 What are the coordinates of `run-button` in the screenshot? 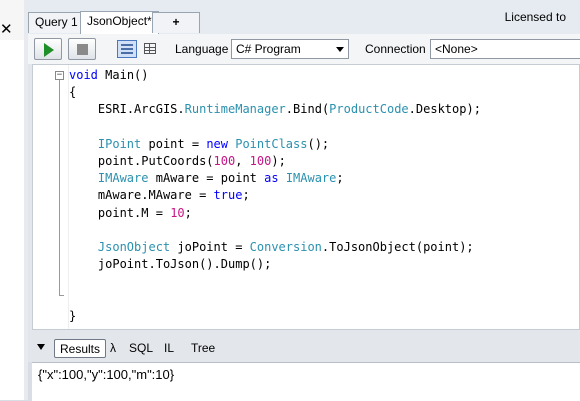 It's located at (48, 49).